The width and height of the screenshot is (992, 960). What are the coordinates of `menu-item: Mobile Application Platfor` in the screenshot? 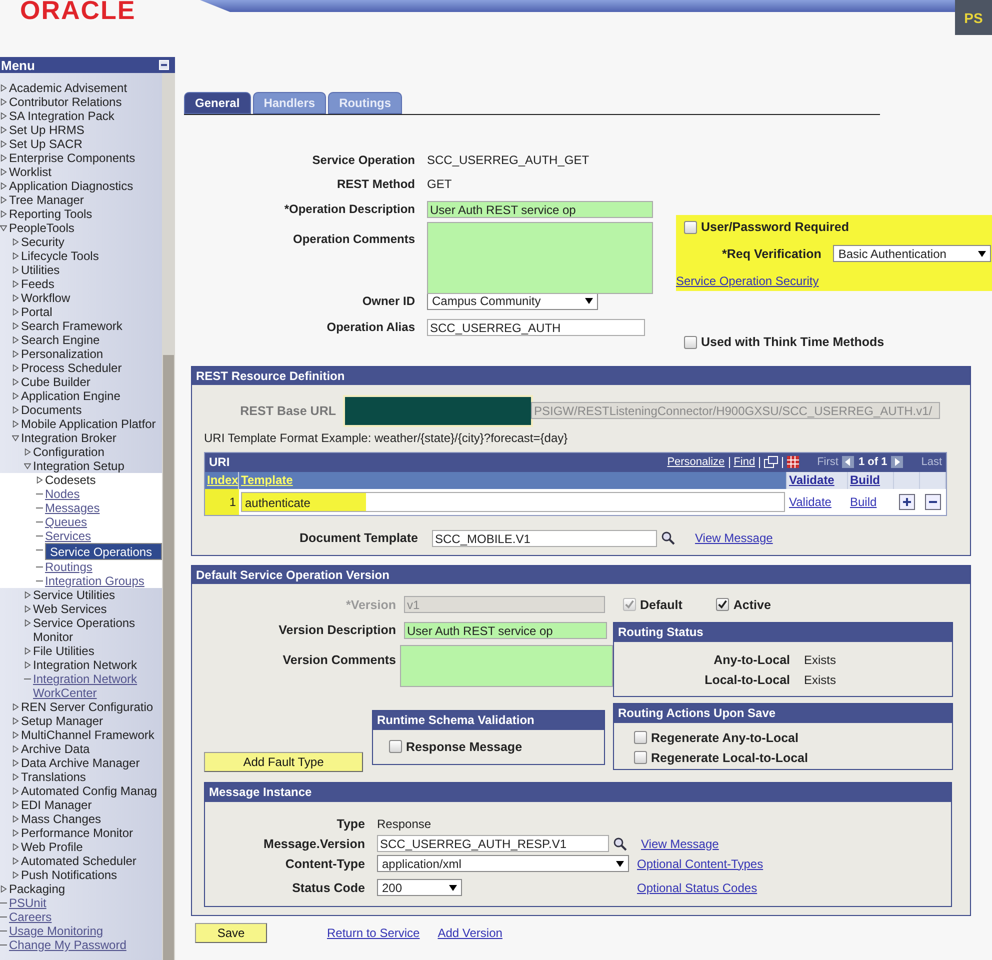 It's located at (89, 424).